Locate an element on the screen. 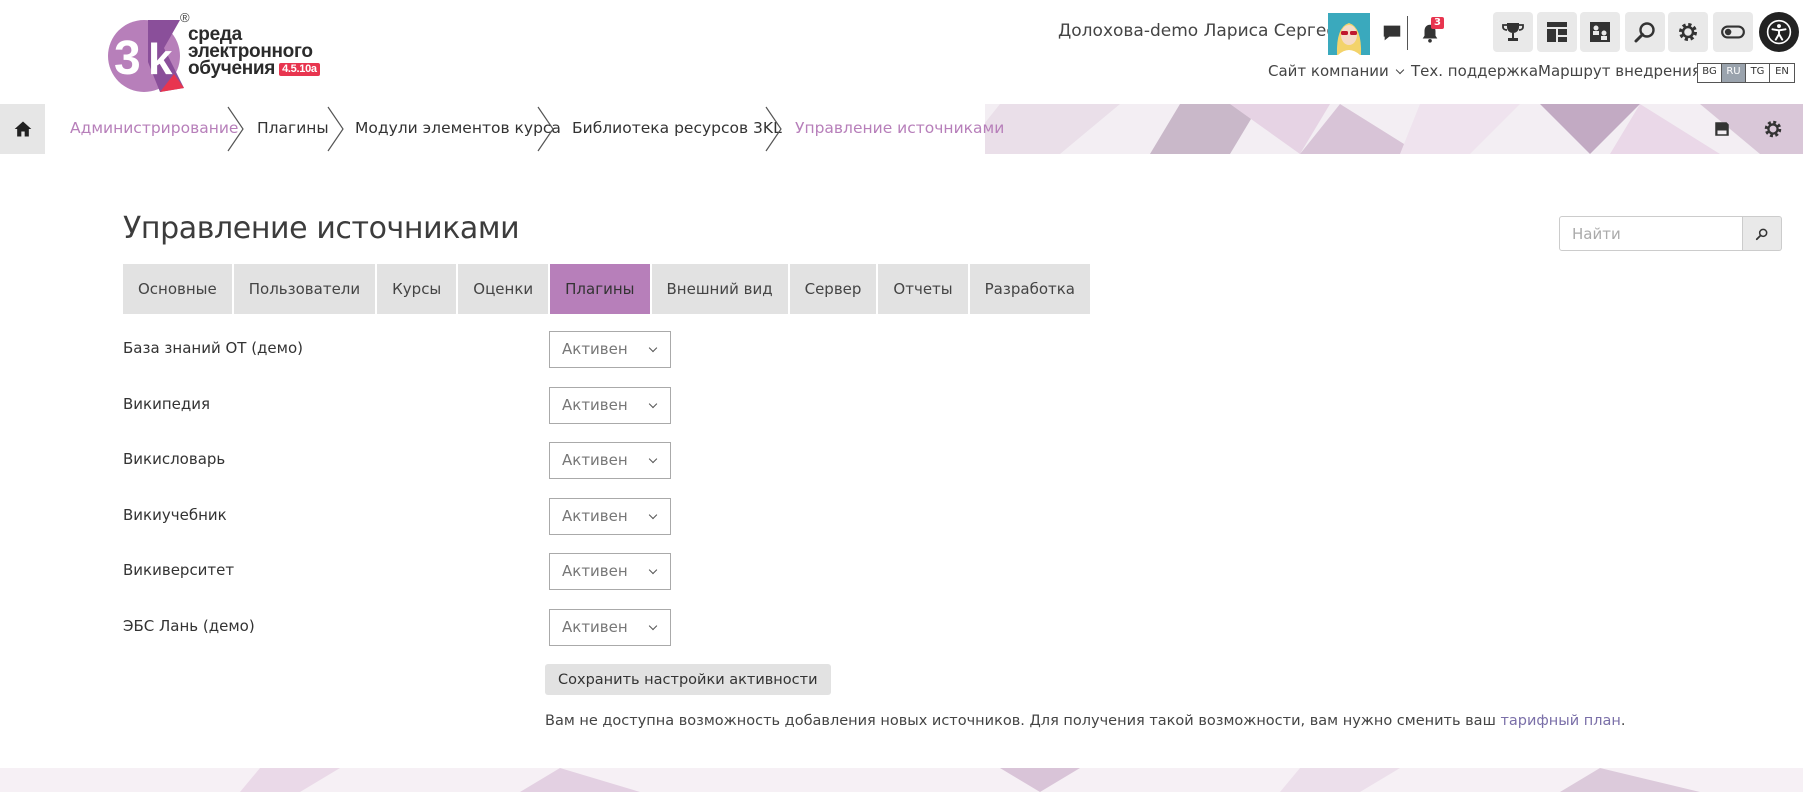  tab-reports: Отчеты is located at coordinates (923, 289).